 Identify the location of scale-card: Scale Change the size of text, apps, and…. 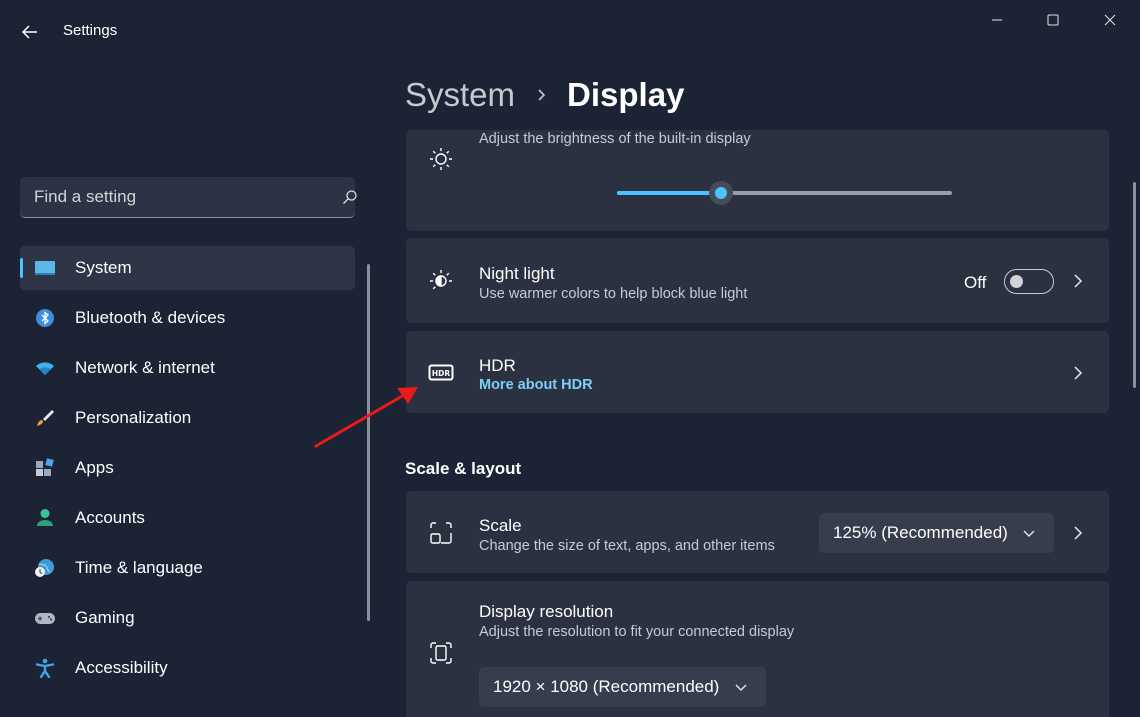
(757, 532).